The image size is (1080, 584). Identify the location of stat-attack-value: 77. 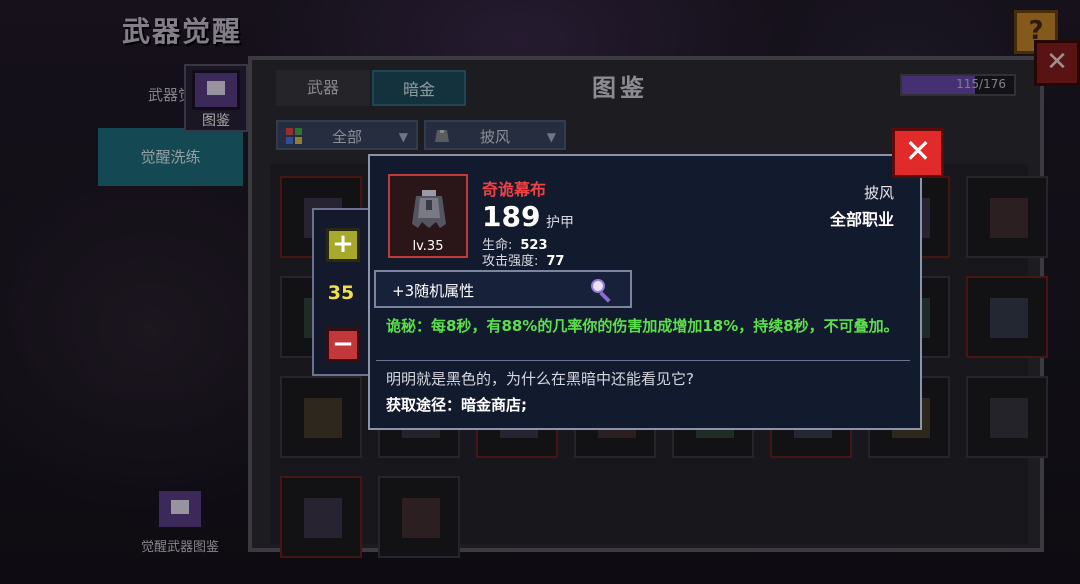
(555, 261).